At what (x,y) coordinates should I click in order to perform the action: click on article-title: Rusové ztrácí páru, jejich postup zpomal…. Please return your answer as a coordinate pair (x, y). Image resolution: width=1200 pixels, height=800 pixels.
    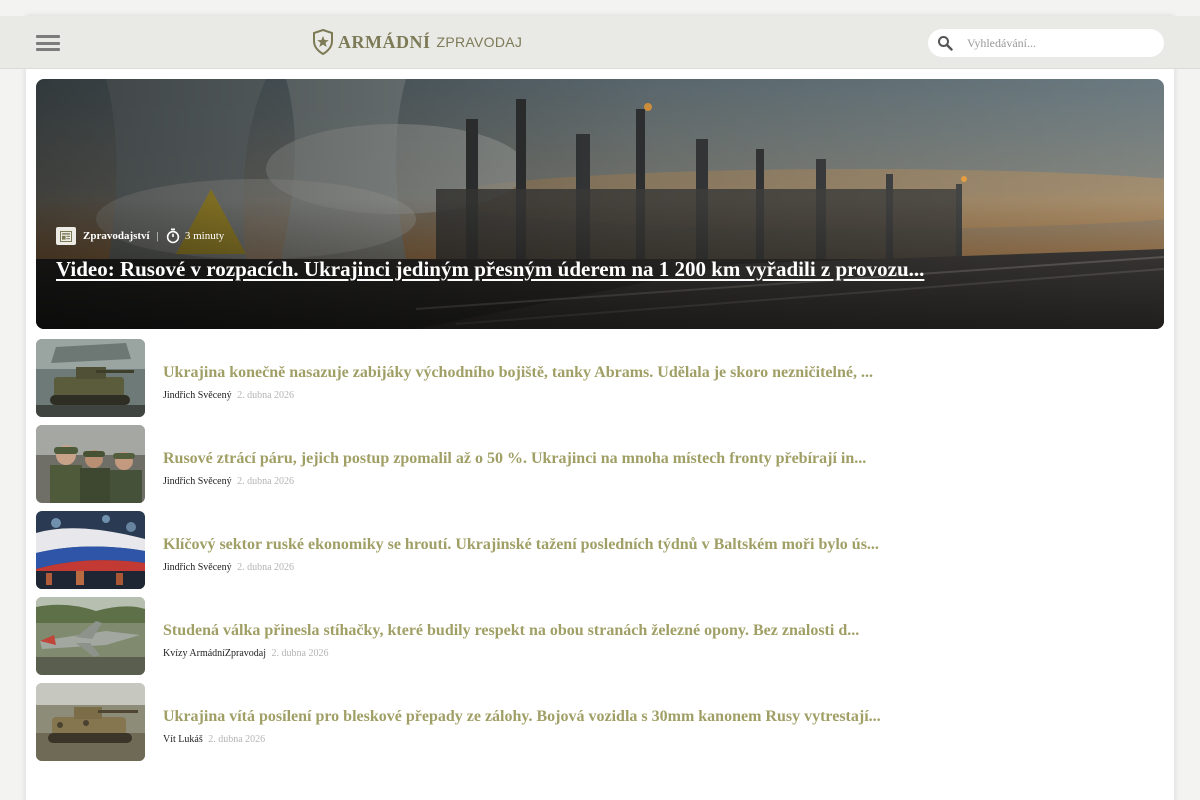
    Looking at the image, I should click on (658, 459).